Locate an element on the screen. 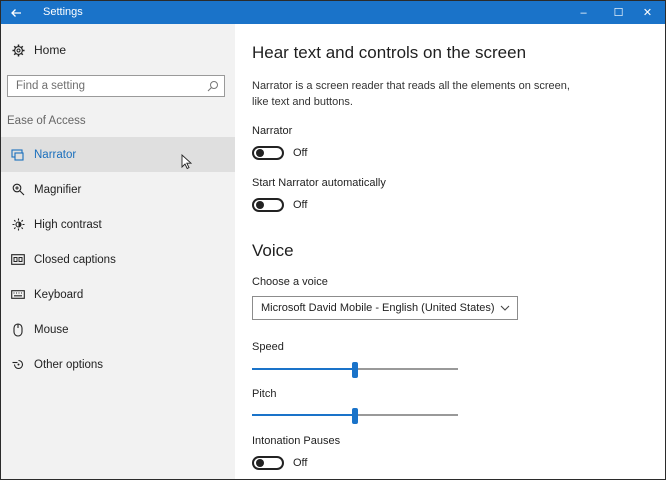 The image size is (666, 480). speed-slider is located at coordinates (355, 370).